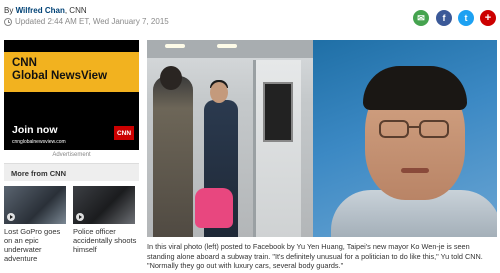 This screenshot has width=500, height=273. I want to click on ad-join-now: Join now, so click(35, 130).